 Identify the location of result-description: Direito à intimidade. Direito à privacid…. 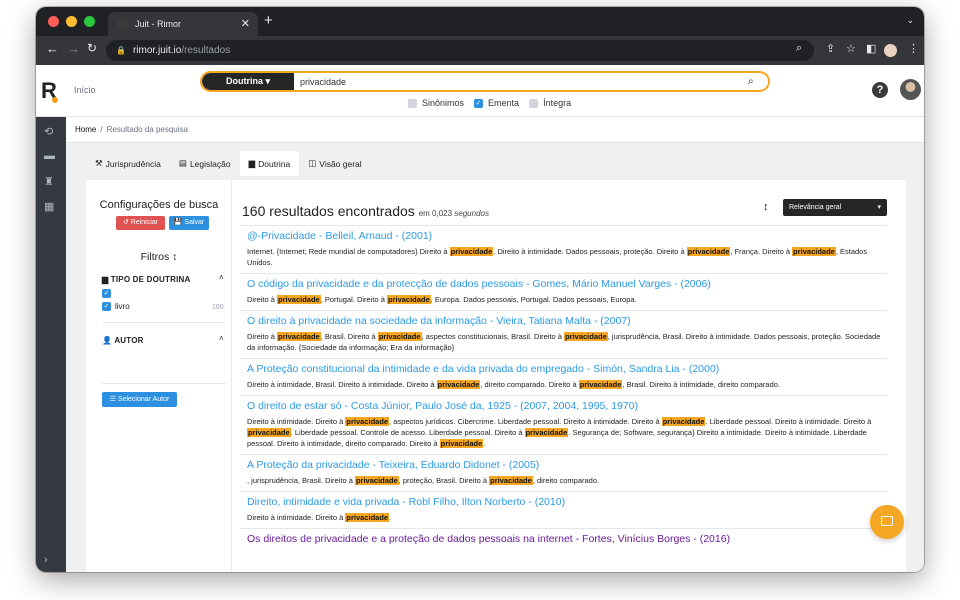
(559, 432).